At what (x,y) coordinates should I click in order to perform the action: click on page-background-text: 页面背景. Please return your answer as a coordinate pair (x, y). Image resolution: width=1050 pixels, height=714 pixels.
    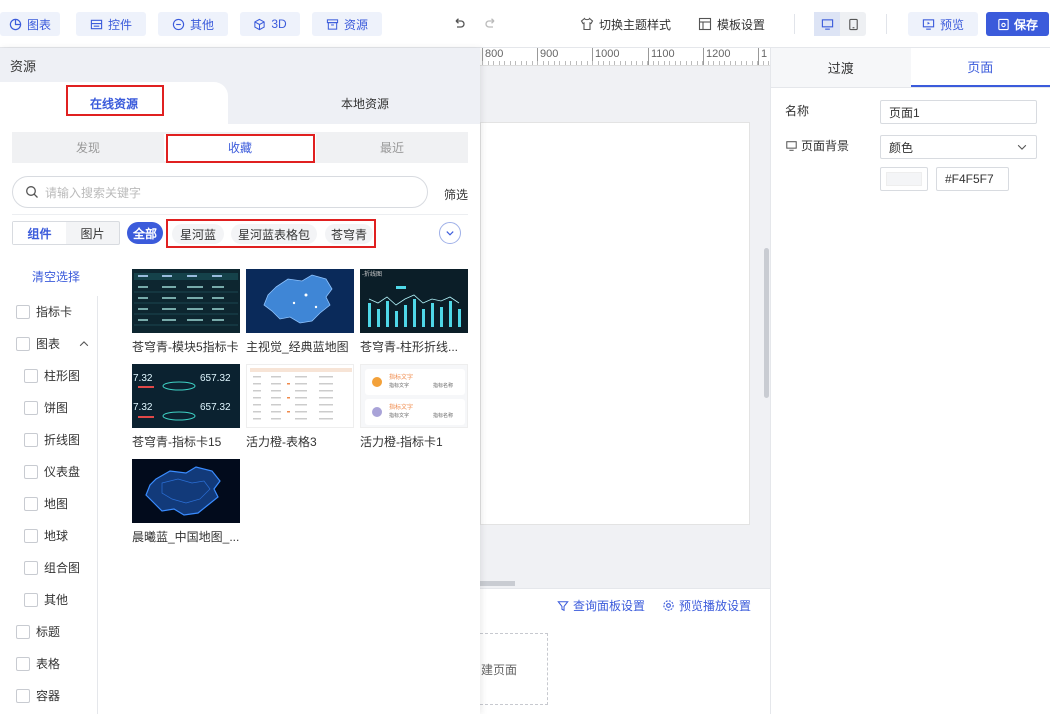
    Looking at the image, I should click on (825, 146).